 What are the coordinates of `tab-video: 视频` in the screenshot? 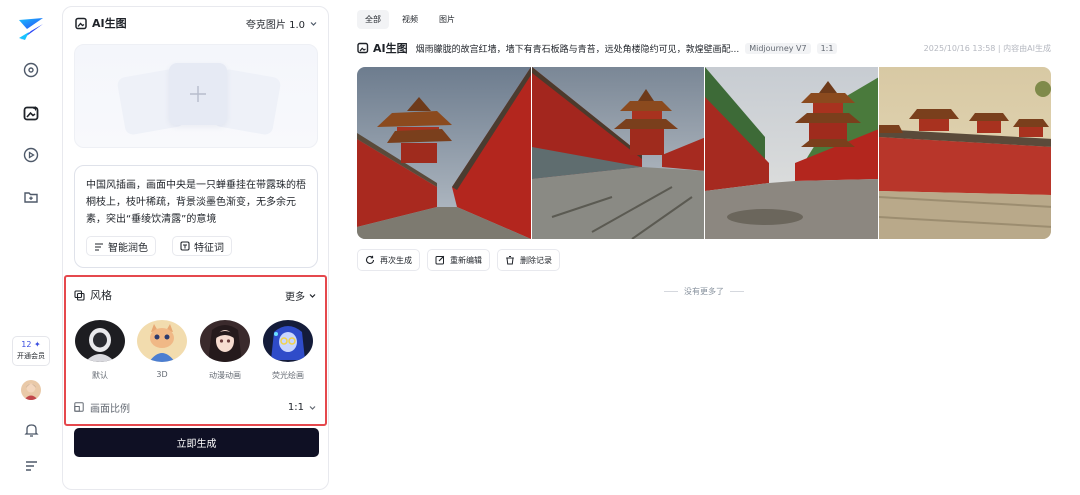 It's located at (410, 19).